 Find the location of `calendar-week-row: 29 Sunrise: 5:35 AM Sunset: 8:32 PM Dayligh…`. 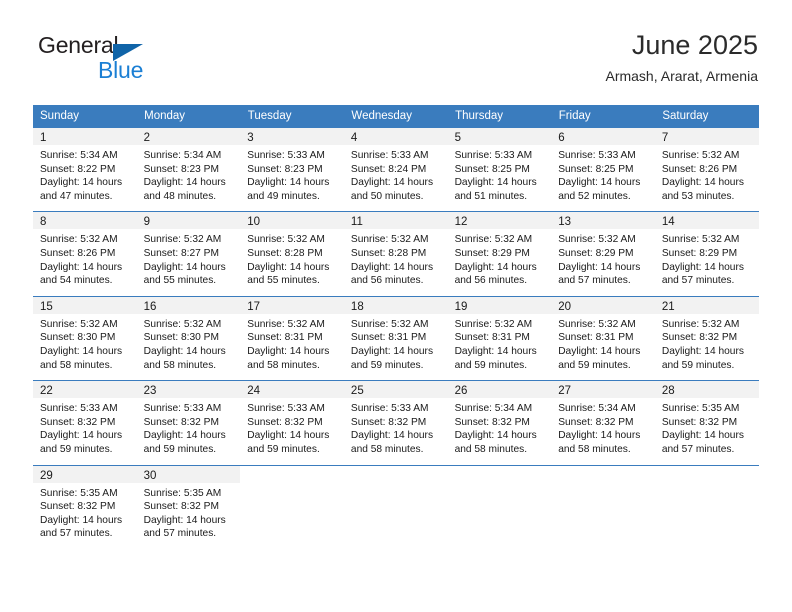

calendar-week-row: 29 Sunrise: 5:35 AM Sunset: 8:32 PM Dayligh… is located at coordinates (396, 506).